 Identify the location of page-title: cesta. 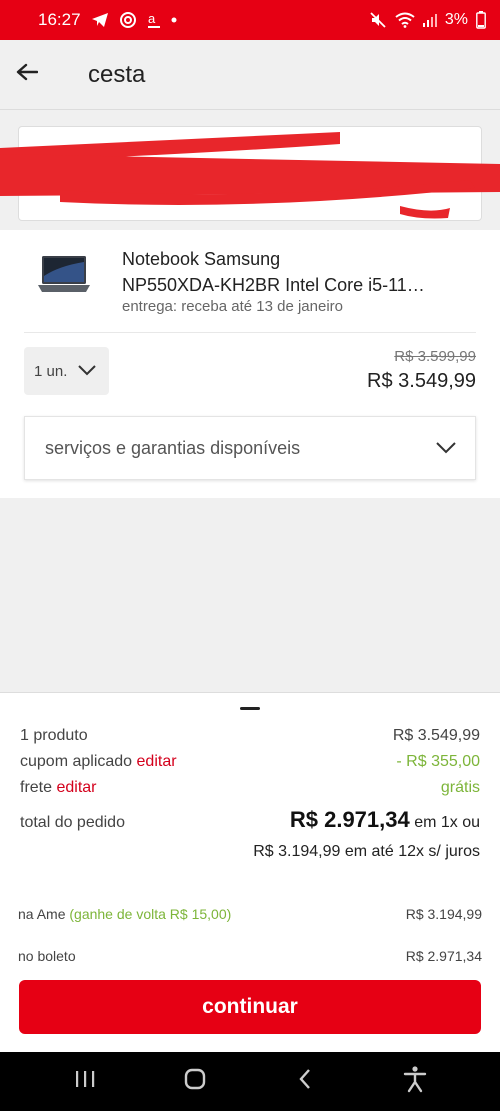
(117, 74).